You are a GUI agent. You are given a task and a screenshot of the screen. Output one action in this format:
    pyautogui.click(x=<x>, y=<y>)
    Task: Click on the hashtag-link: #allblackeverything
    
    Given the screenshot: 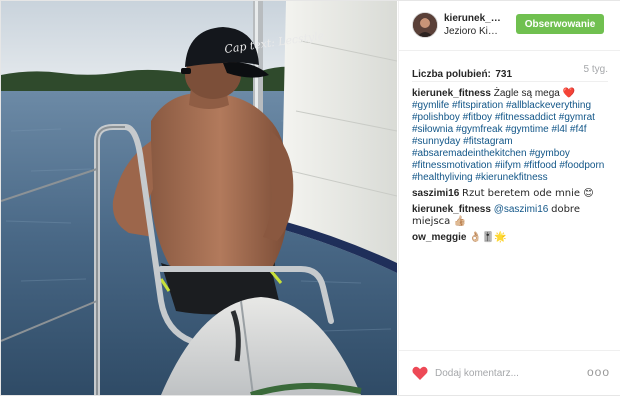 What is the action you would take?
    pyautogui.click(x=548, y=105)
    